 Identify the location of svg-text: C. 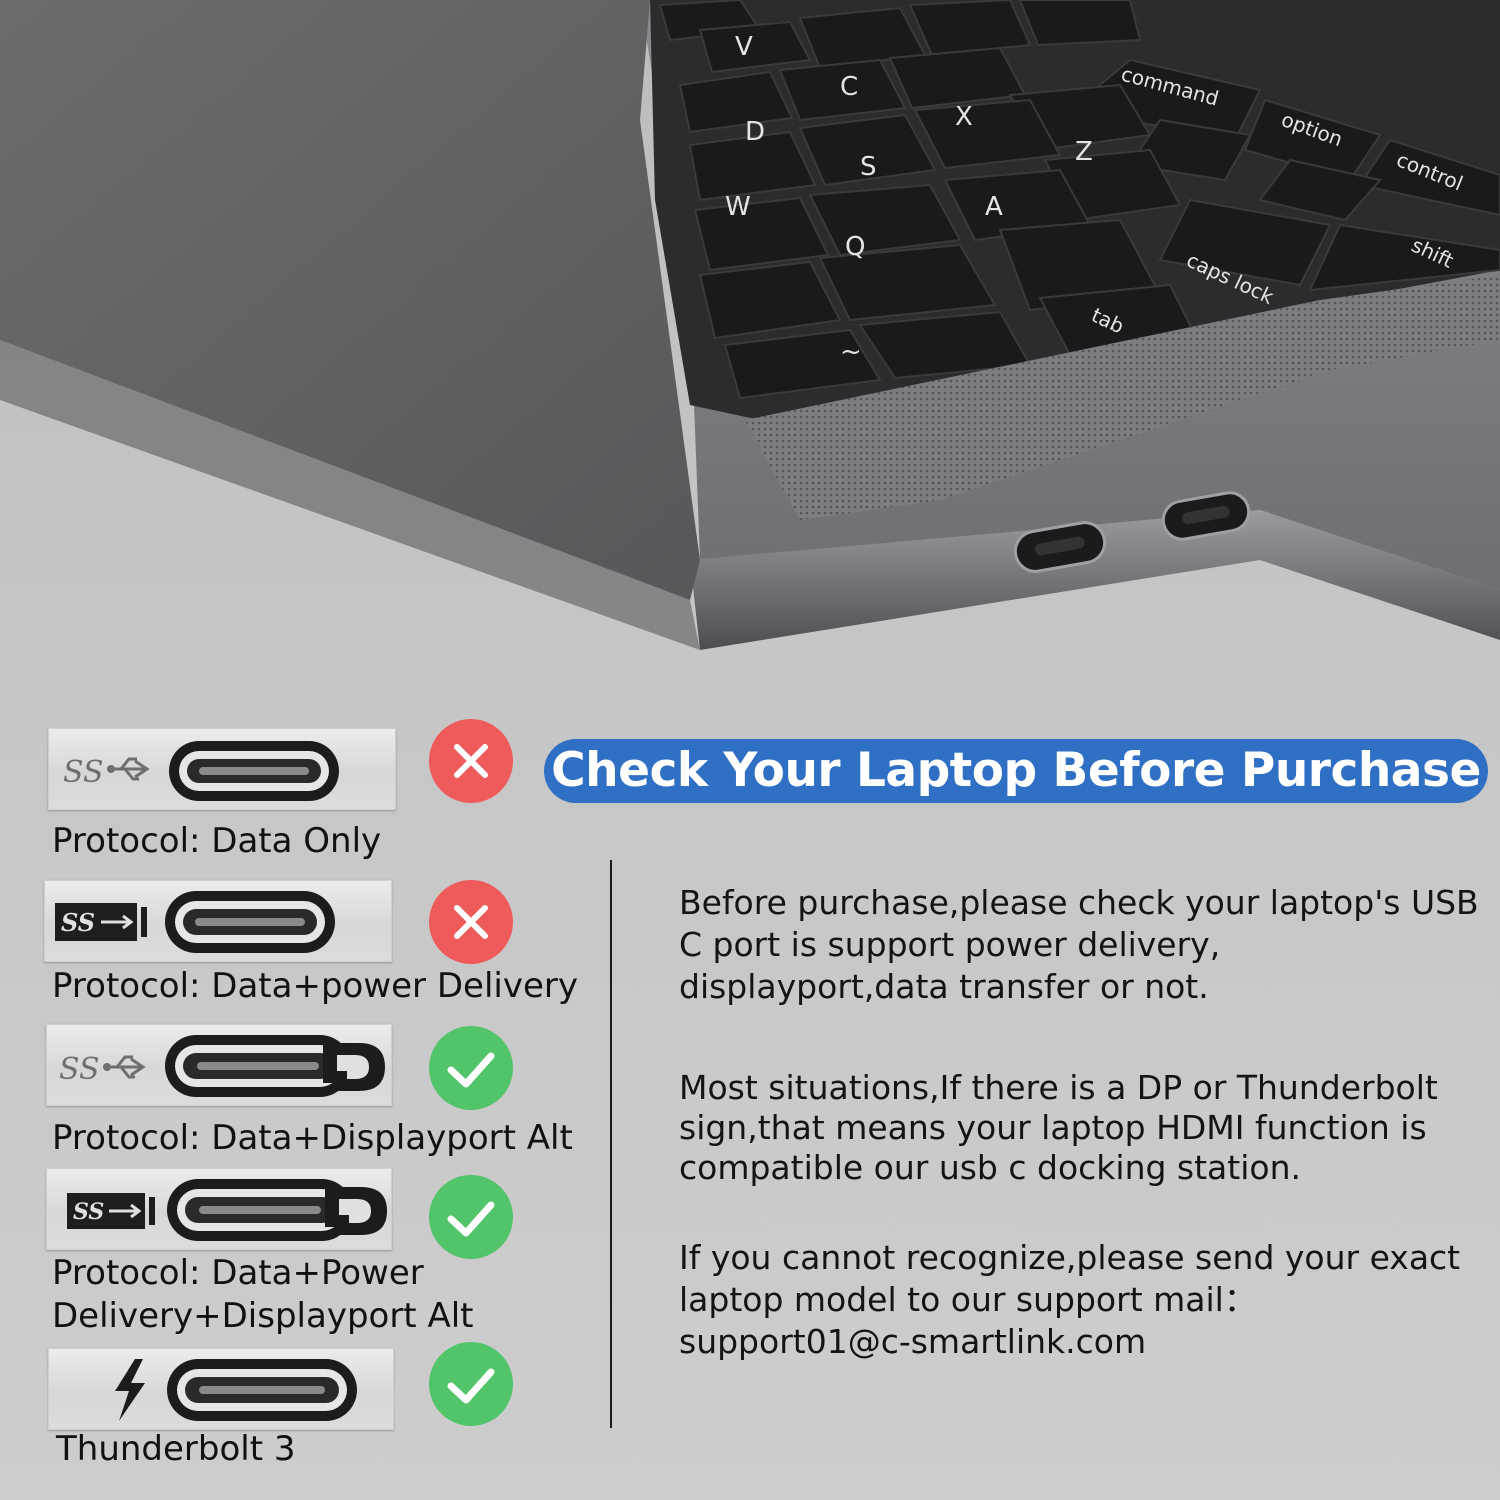
(849, 87).